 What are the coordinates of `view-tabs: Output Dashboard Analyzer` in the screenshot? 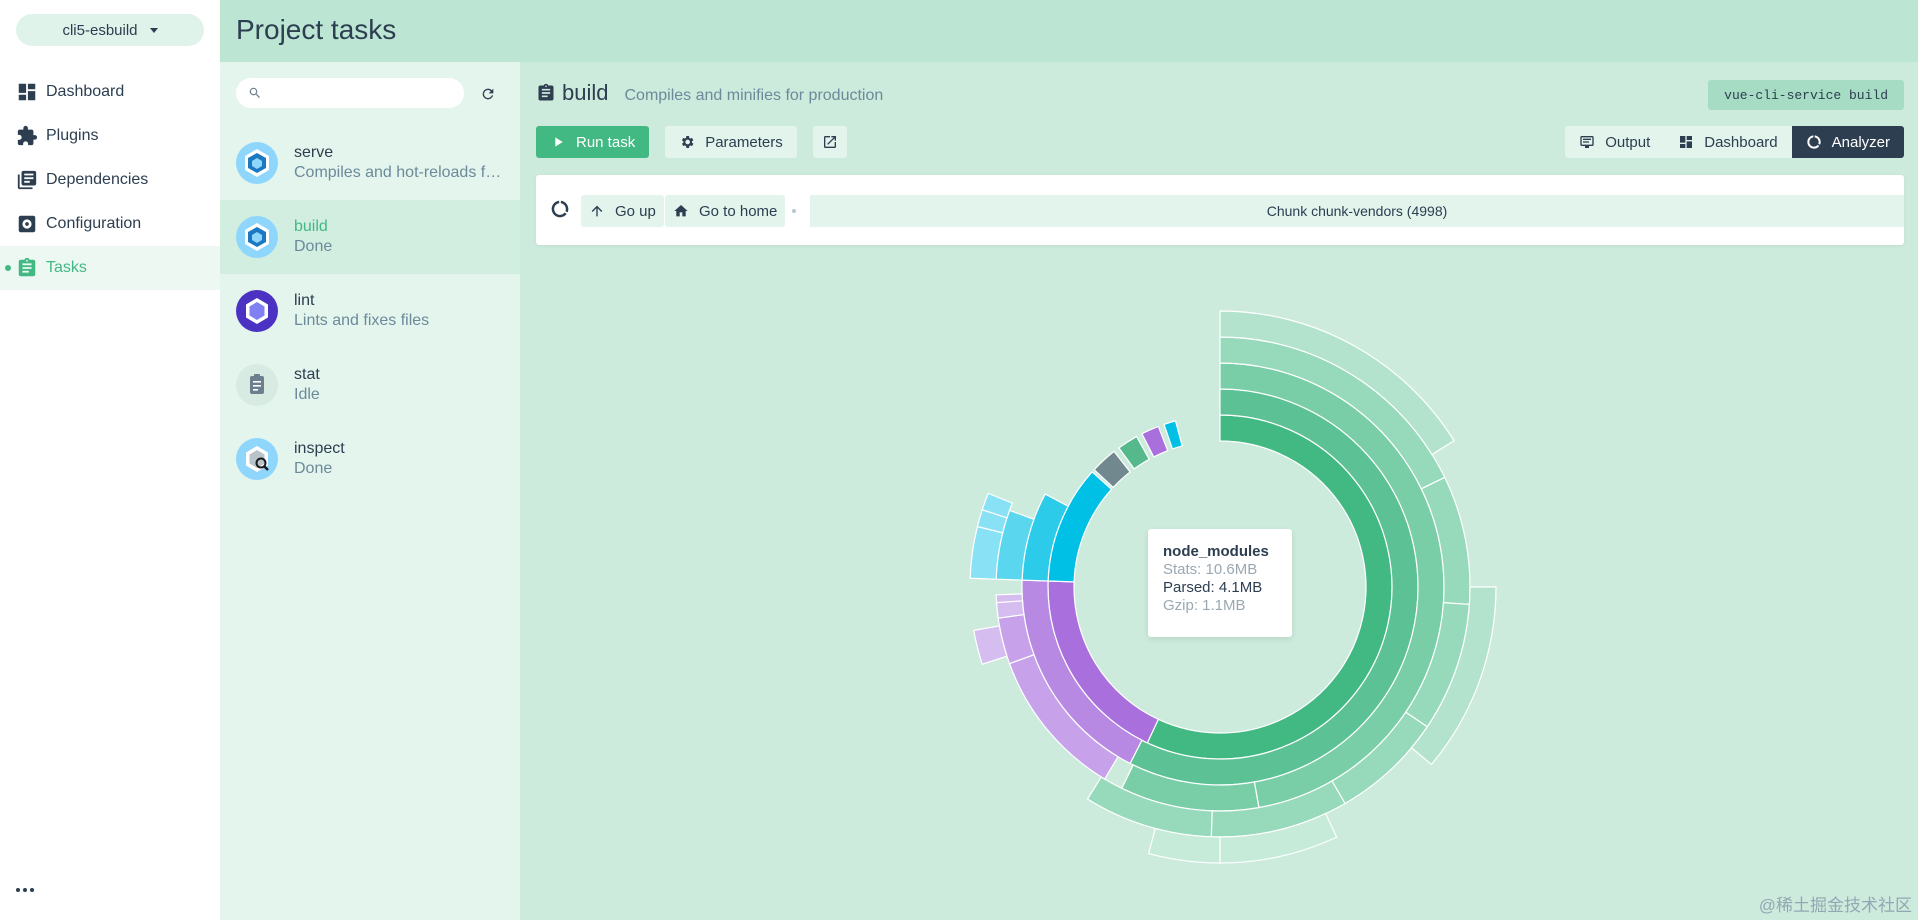 It's located at (1734, 142).